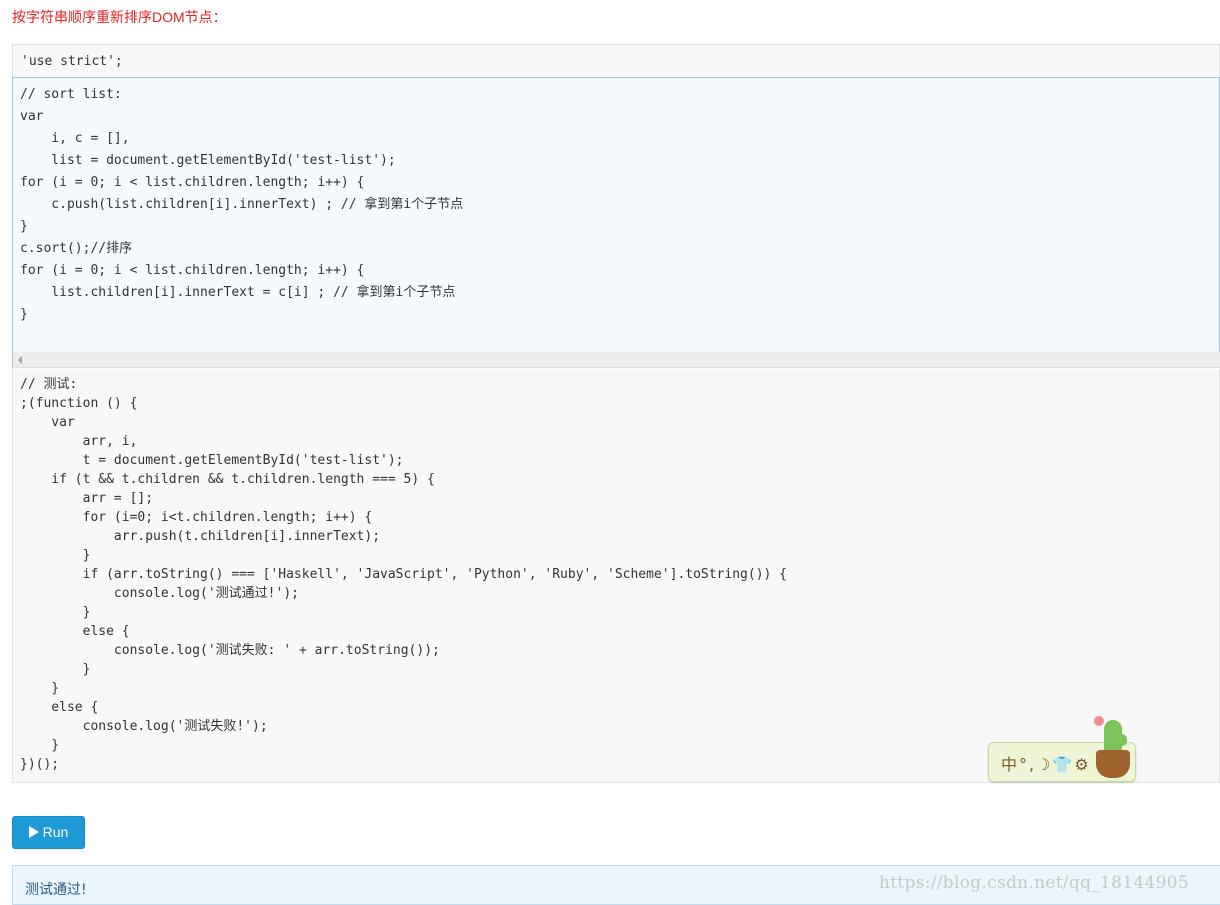 This screenshot has height=905, width=1220. What do you see at coordinates (56, 890) in the screenshot?
I see `output-text: 测试通过!` at bounding box center [56, 890].